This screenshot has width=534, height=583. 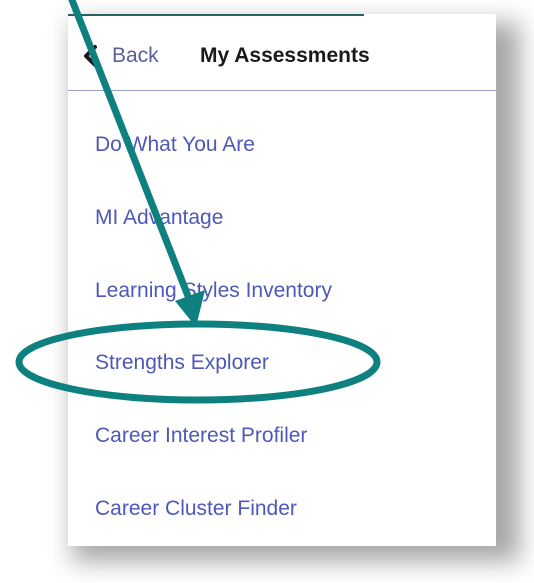 What do you see at coordinates (159, 218) in the screenshot?
I see `menu-item-mi-advantage: MI Advantage` at bounding box center [159, 218].